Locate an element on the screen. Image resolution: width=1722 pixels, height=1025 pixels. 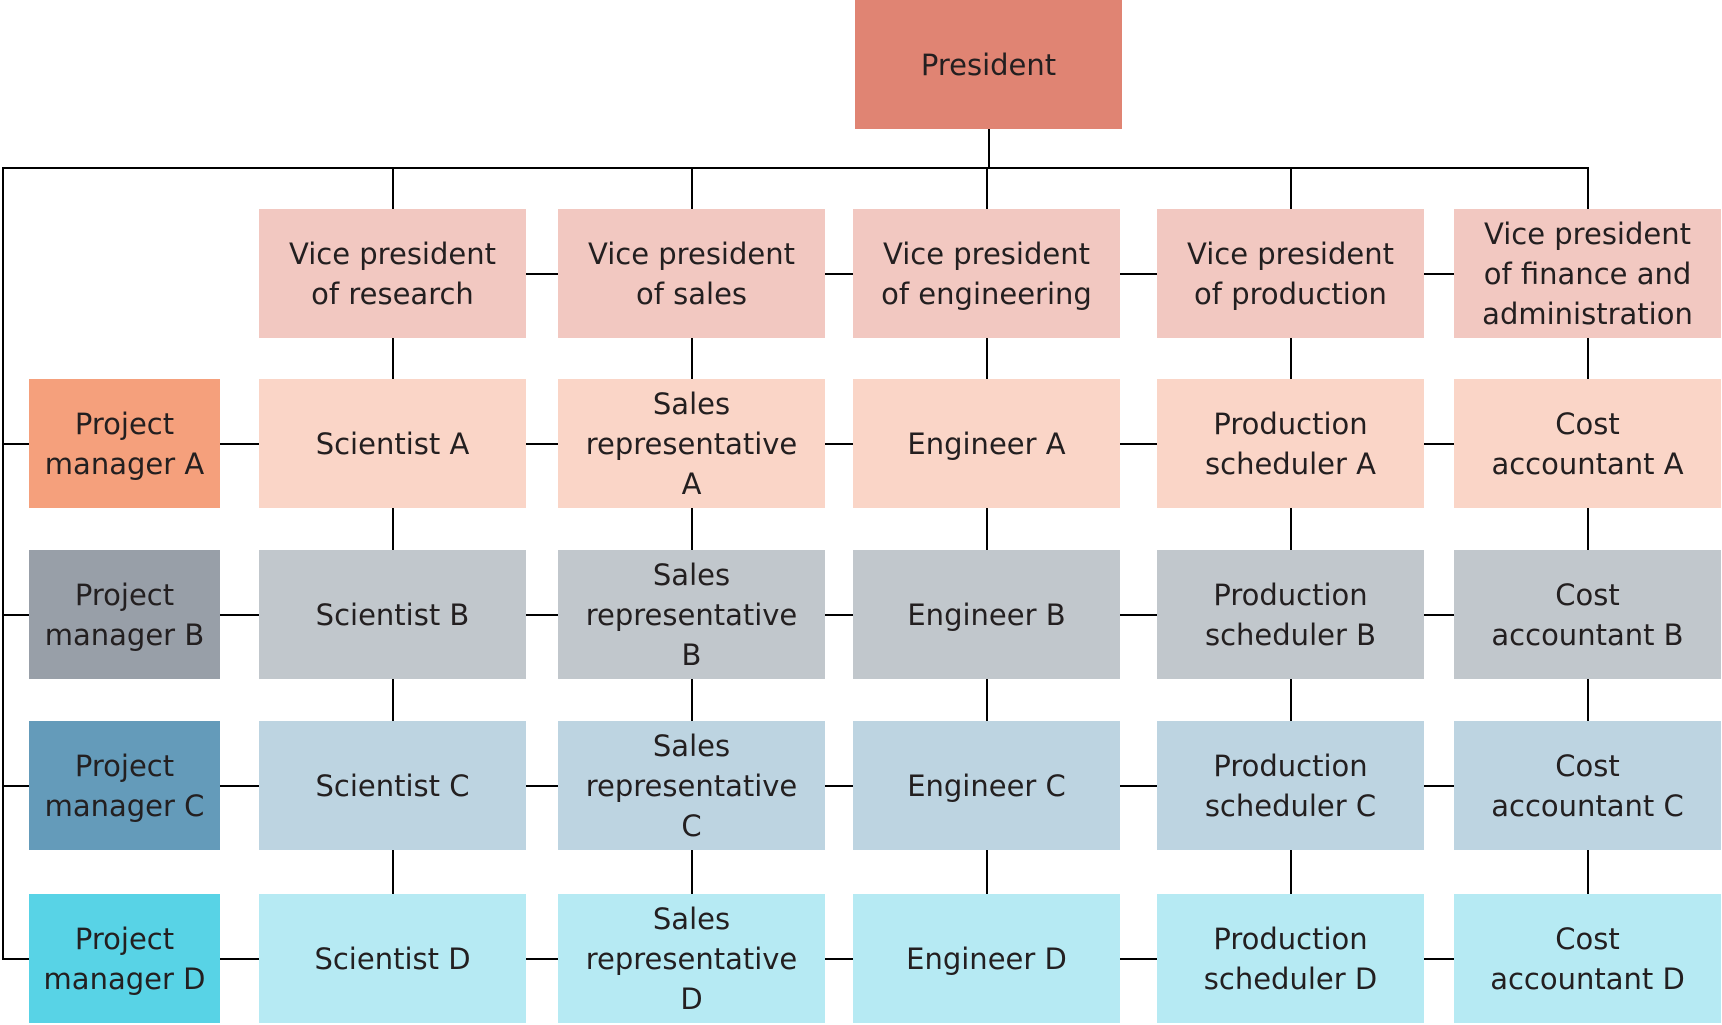
vp-production-box: Vice president of production is located at coordinates (1290, 273).